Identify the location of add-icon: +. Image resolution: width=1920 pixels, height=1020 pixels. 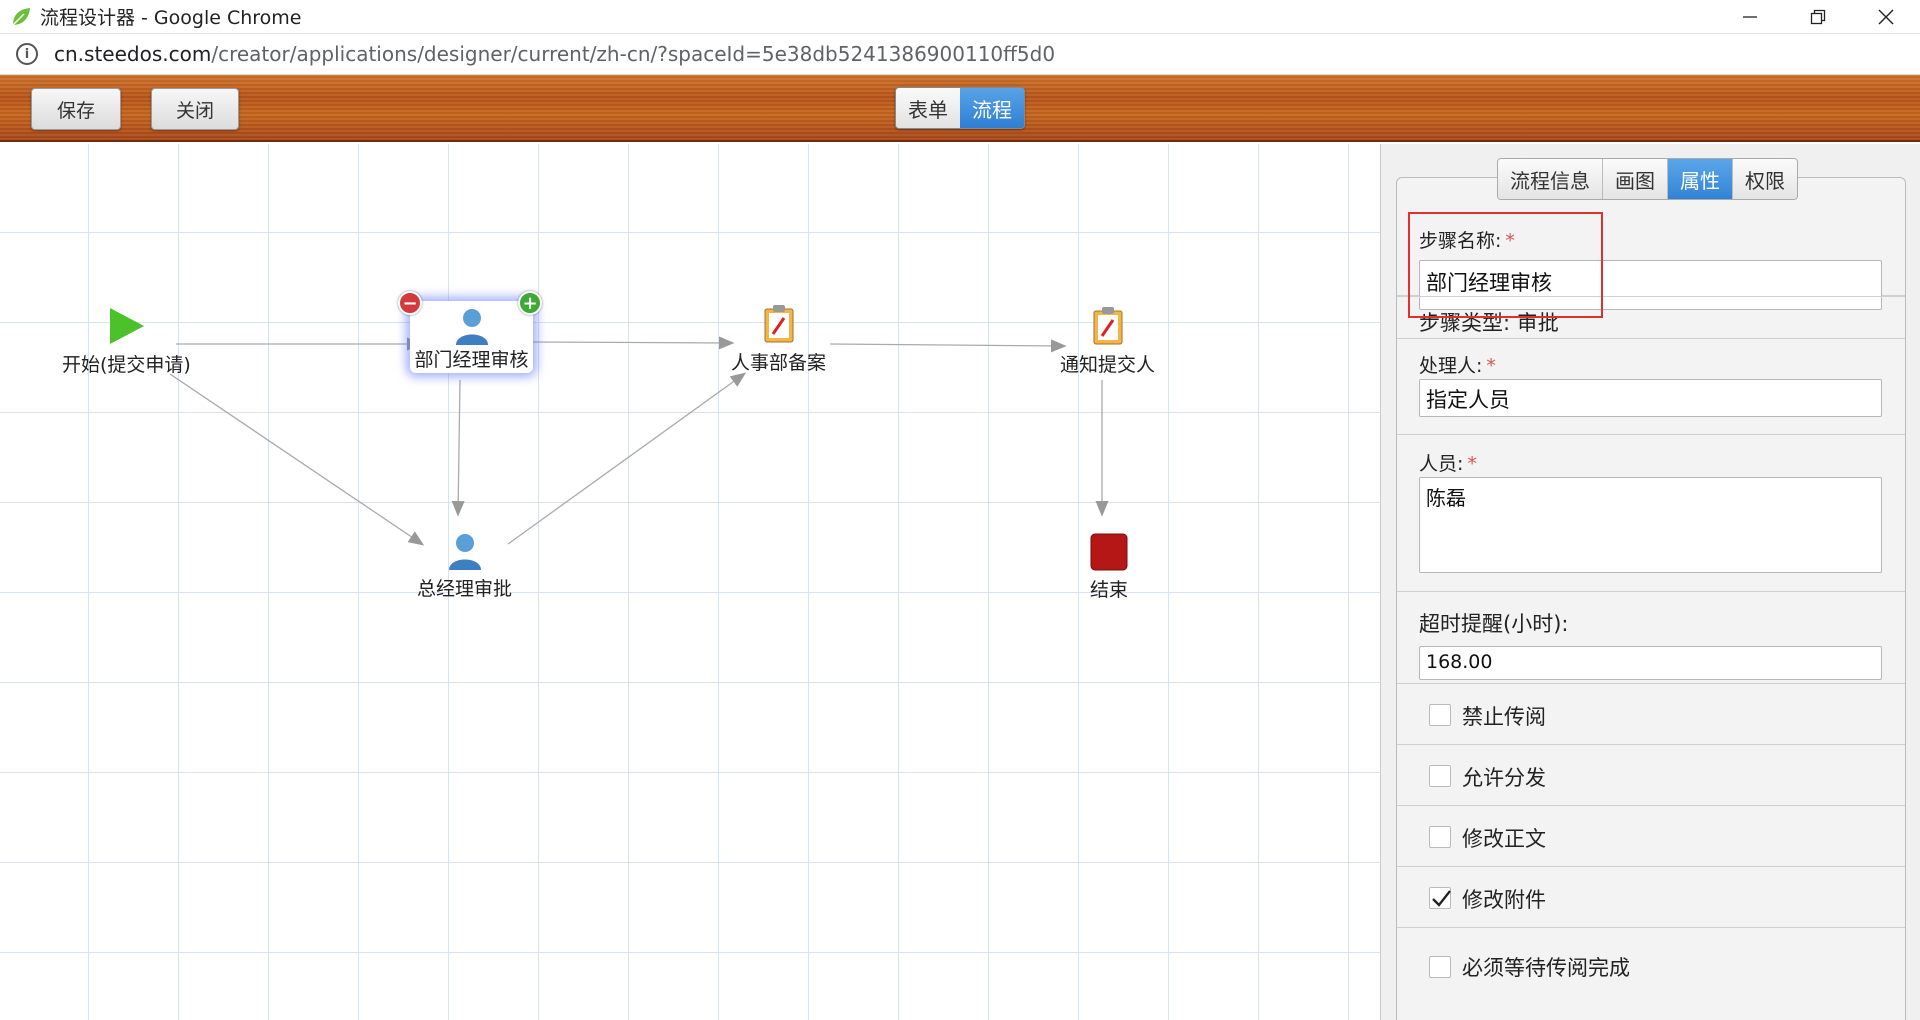
(530, 303).